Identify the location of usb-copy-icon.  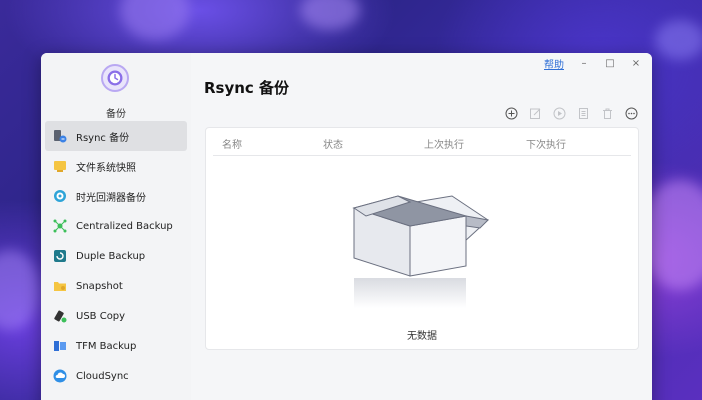
(60, 316).